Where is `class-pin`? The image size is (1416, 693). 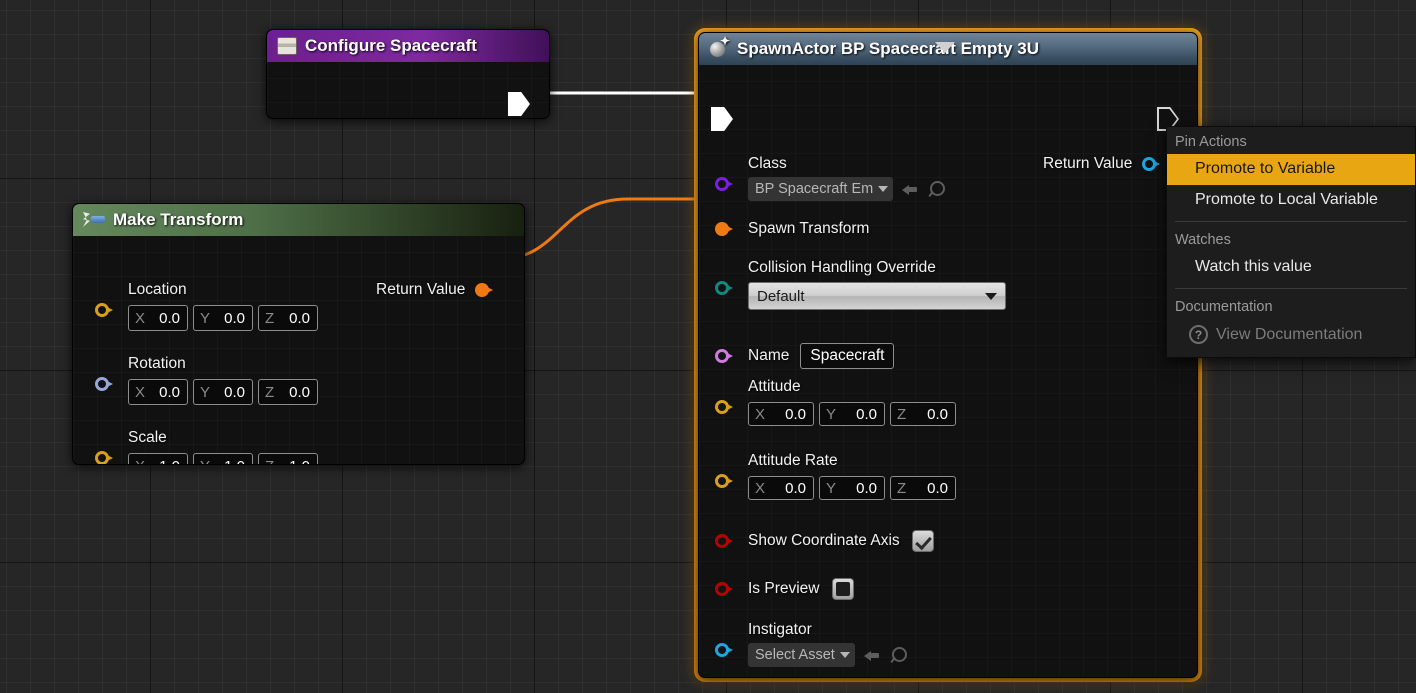 class-pin is located at coordinates (724, 184).